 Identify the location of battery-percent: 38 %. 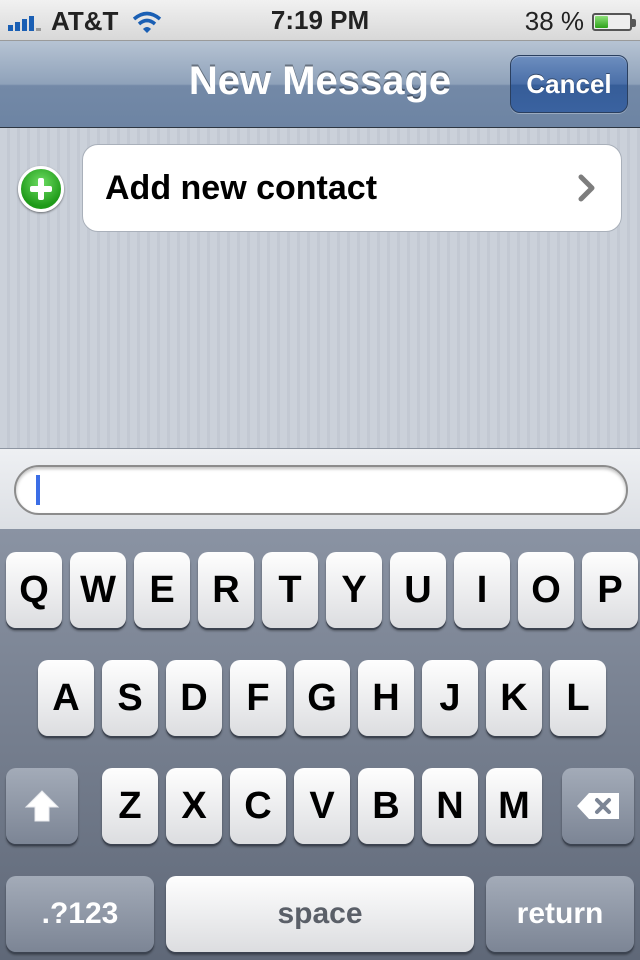
(554, 21).